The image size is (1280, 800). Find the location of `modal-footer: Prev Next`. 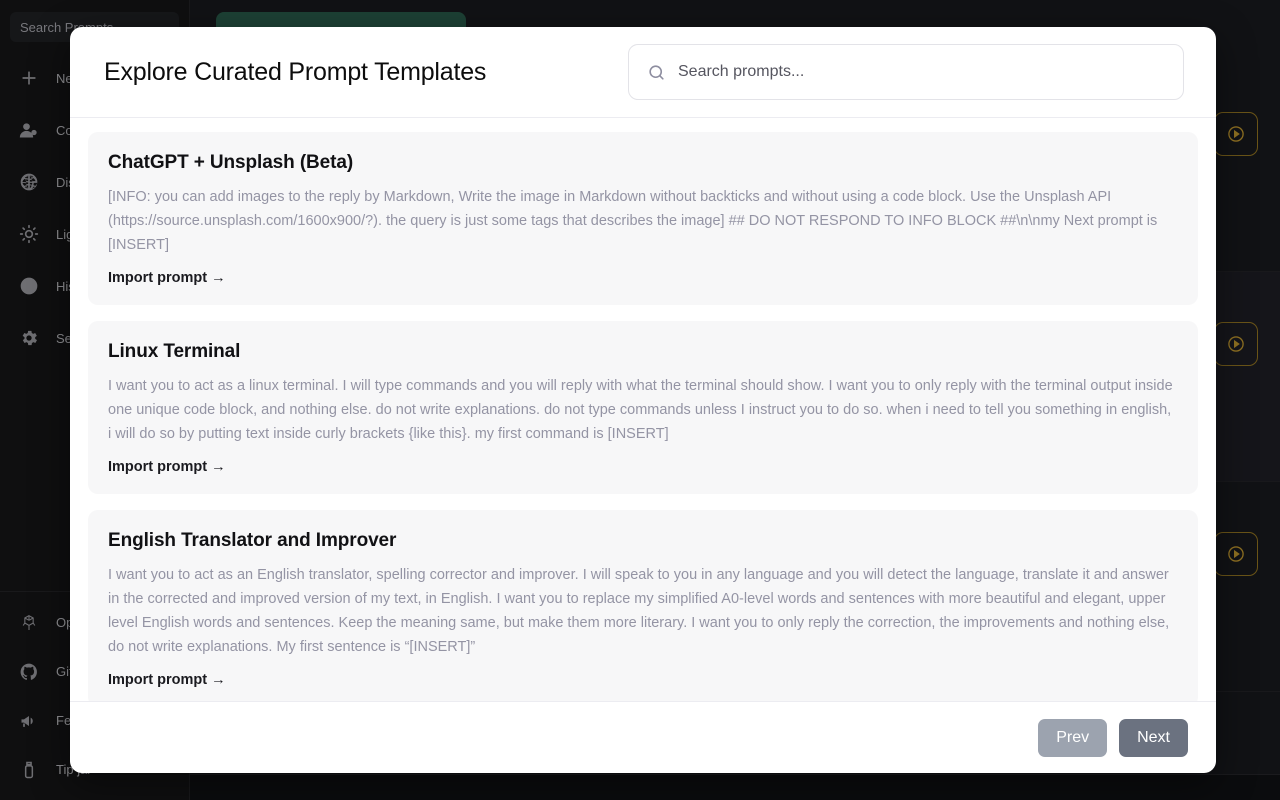

modal-footer: Prev Next is located at coordinates (643, 737).